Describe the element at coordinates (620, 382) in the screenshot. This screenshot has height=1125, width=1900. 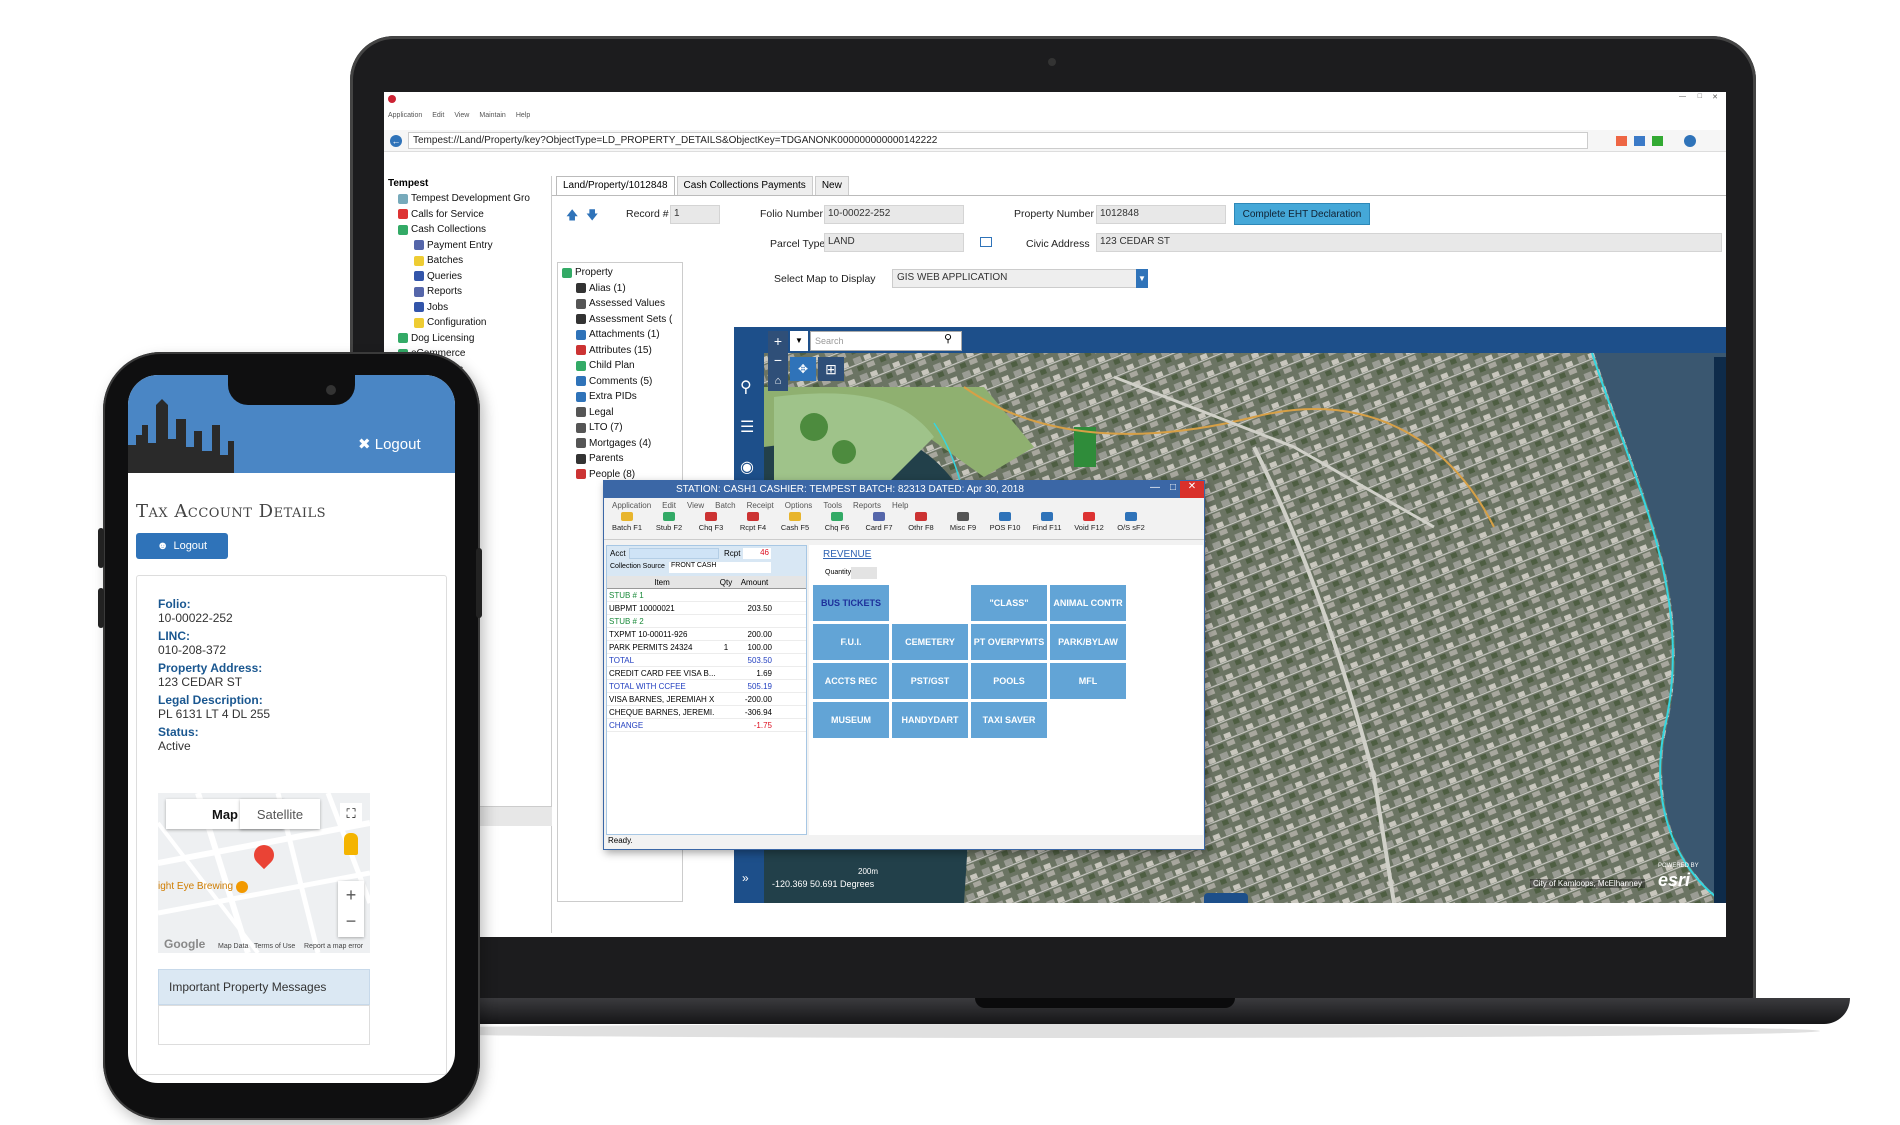
I see `property-tree-item: Comments (5)` at that location.